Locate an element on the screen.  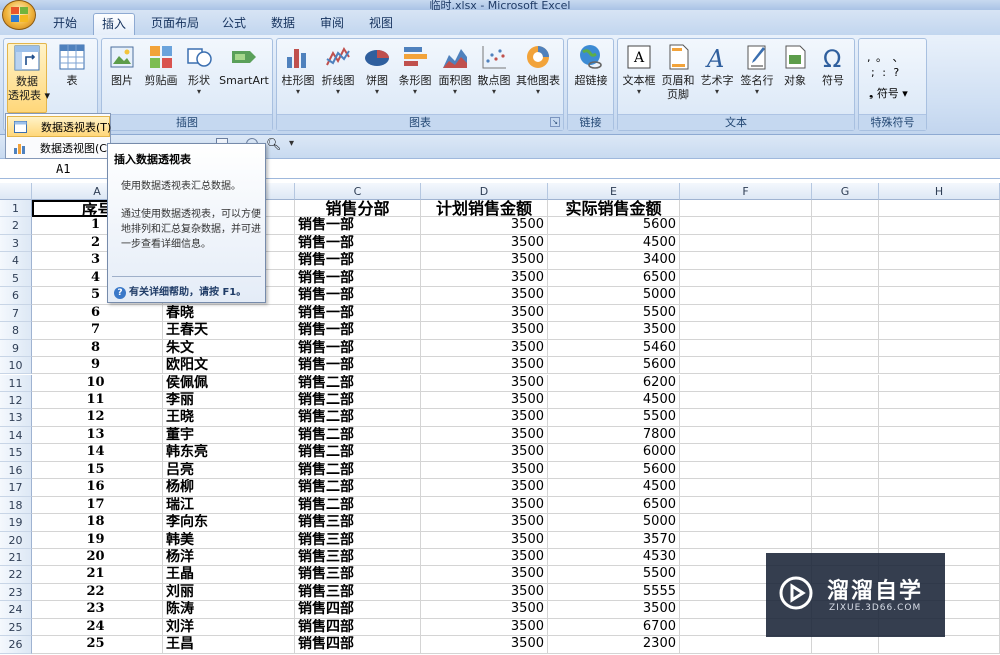
row-header: 5 is located at coordinates (16, 278).